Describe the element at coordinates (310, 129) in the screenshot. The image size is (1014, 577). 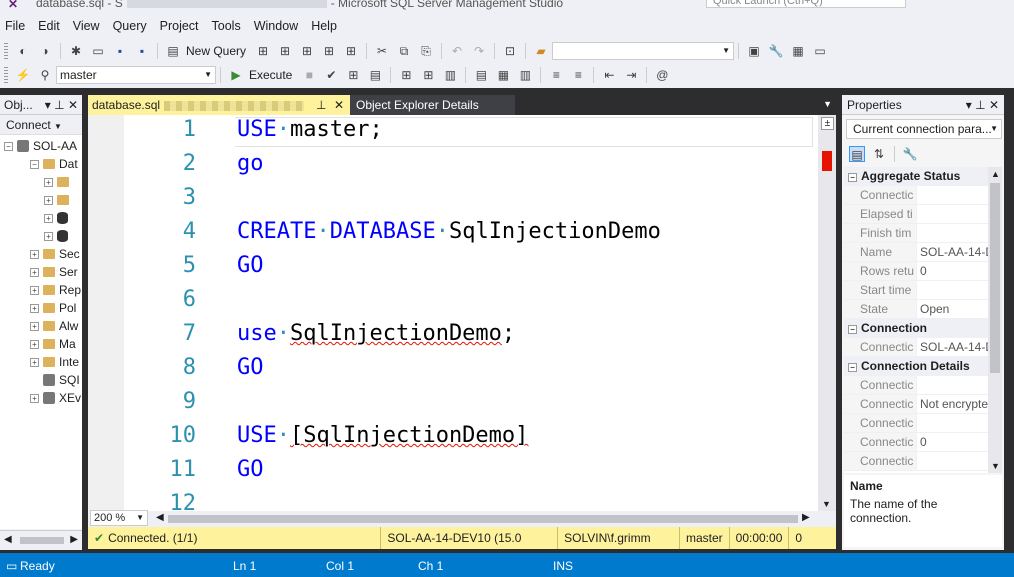
I see `code-line: USE·master;` at that location.